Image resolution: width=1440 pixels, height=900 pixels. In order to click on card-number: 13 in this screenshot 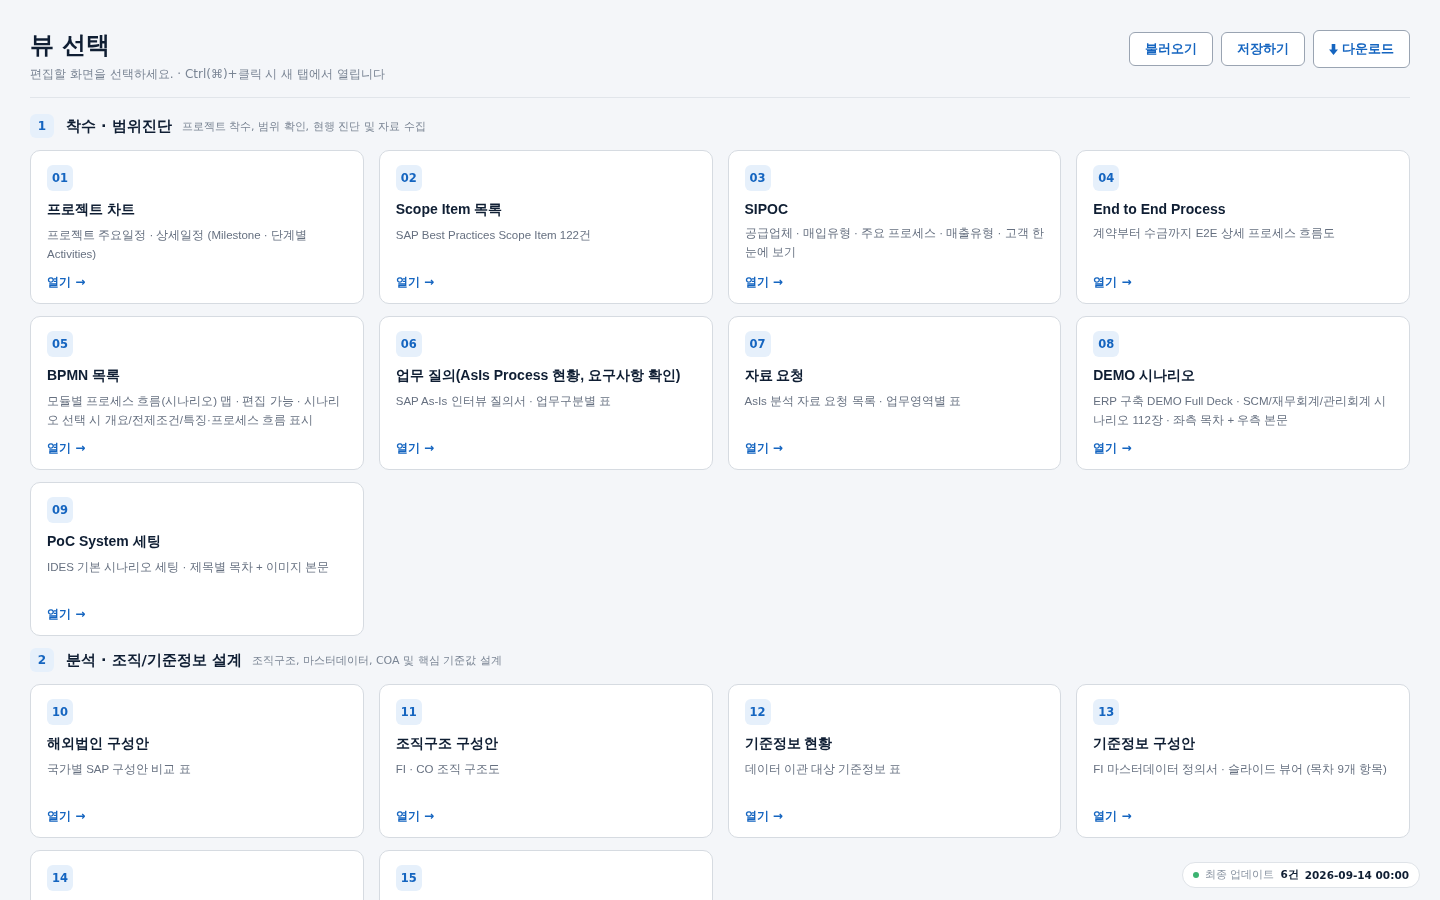, I will do `click(1106, 712)`.